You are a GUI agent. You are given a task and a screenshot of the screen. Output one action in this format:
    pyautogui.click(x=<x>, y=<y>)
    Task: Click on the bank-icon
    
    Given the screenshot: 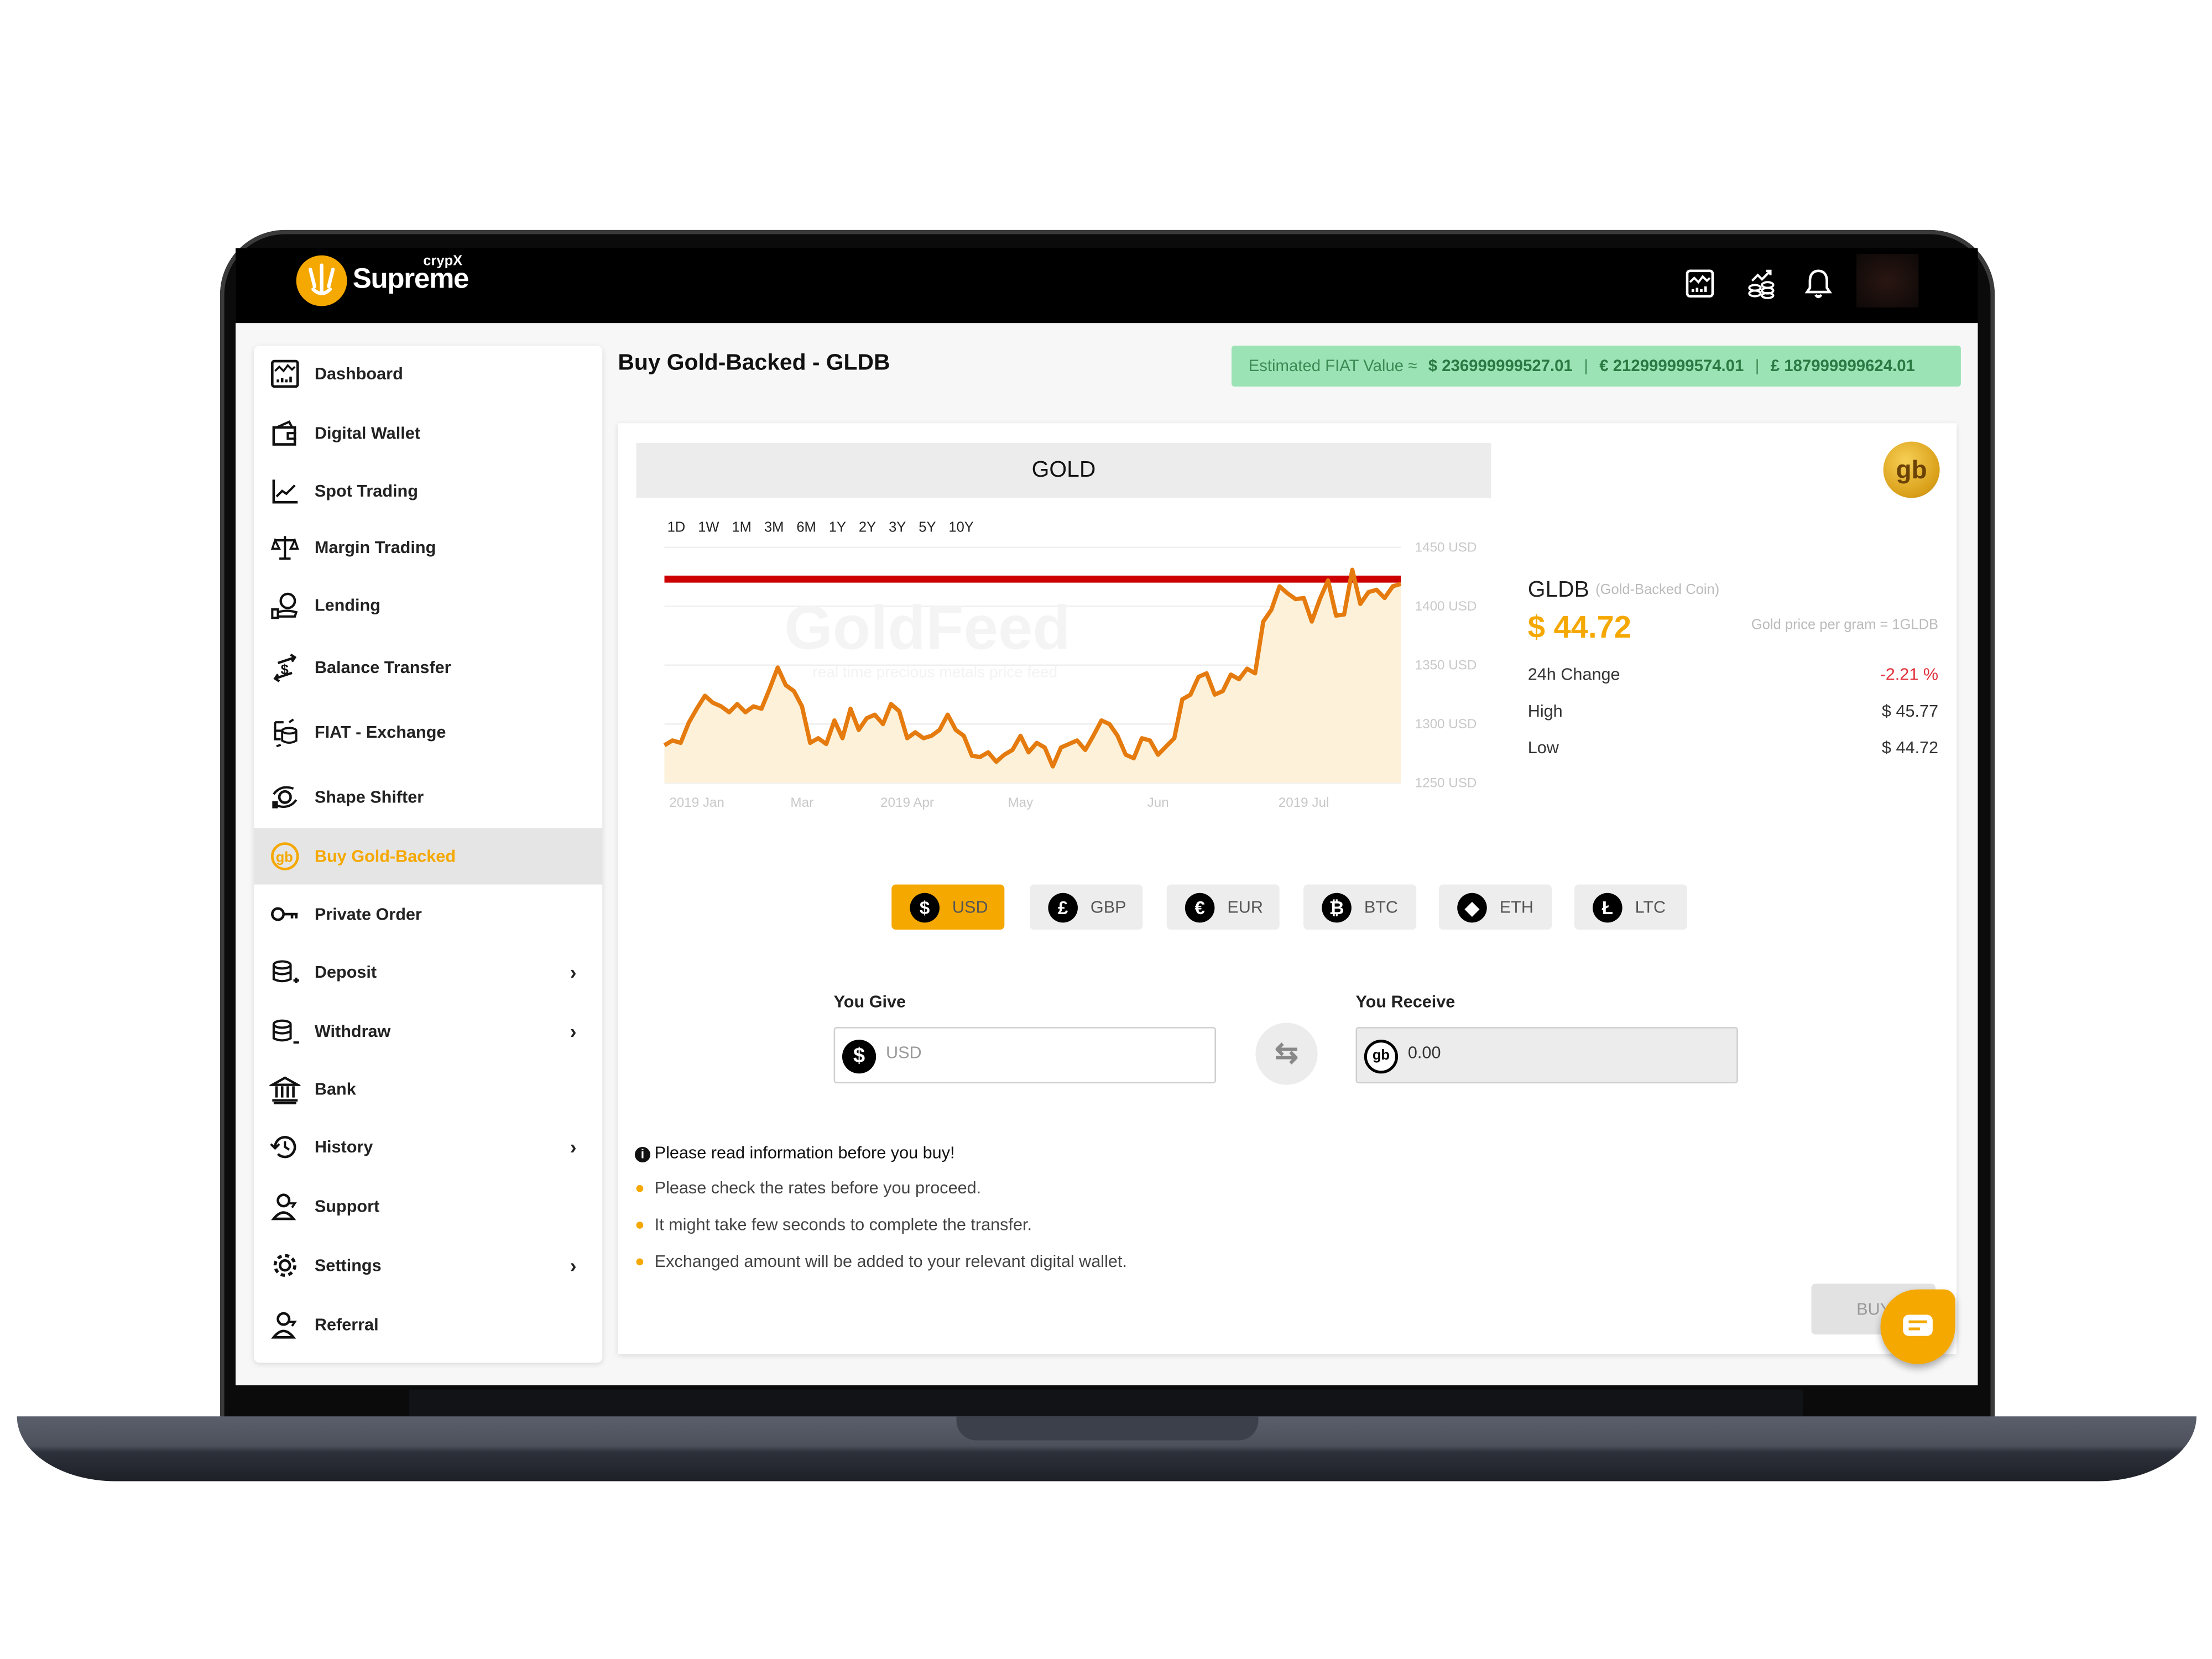 What is the action you would take?
    pyautogui.click(x=285, y=1091)
    